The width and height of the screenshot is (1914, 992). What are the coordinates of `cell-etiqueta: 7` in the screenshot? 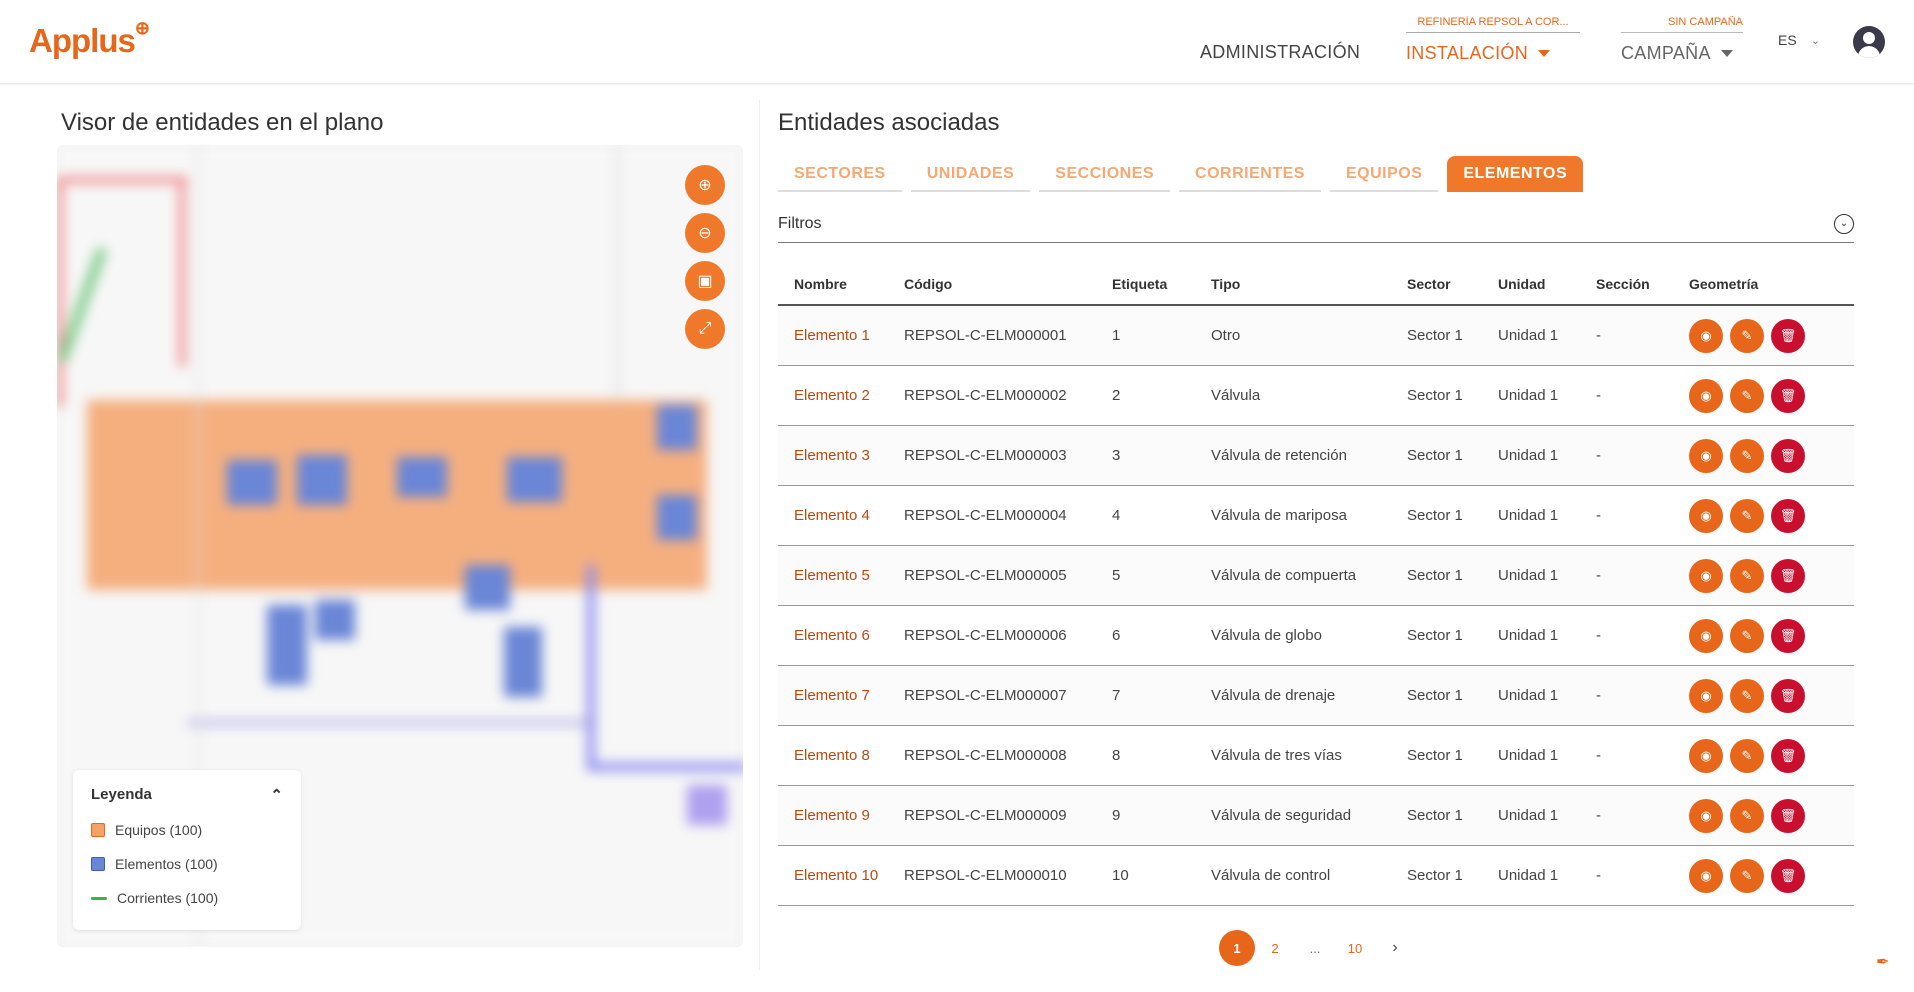 It's located at (1116, 695).